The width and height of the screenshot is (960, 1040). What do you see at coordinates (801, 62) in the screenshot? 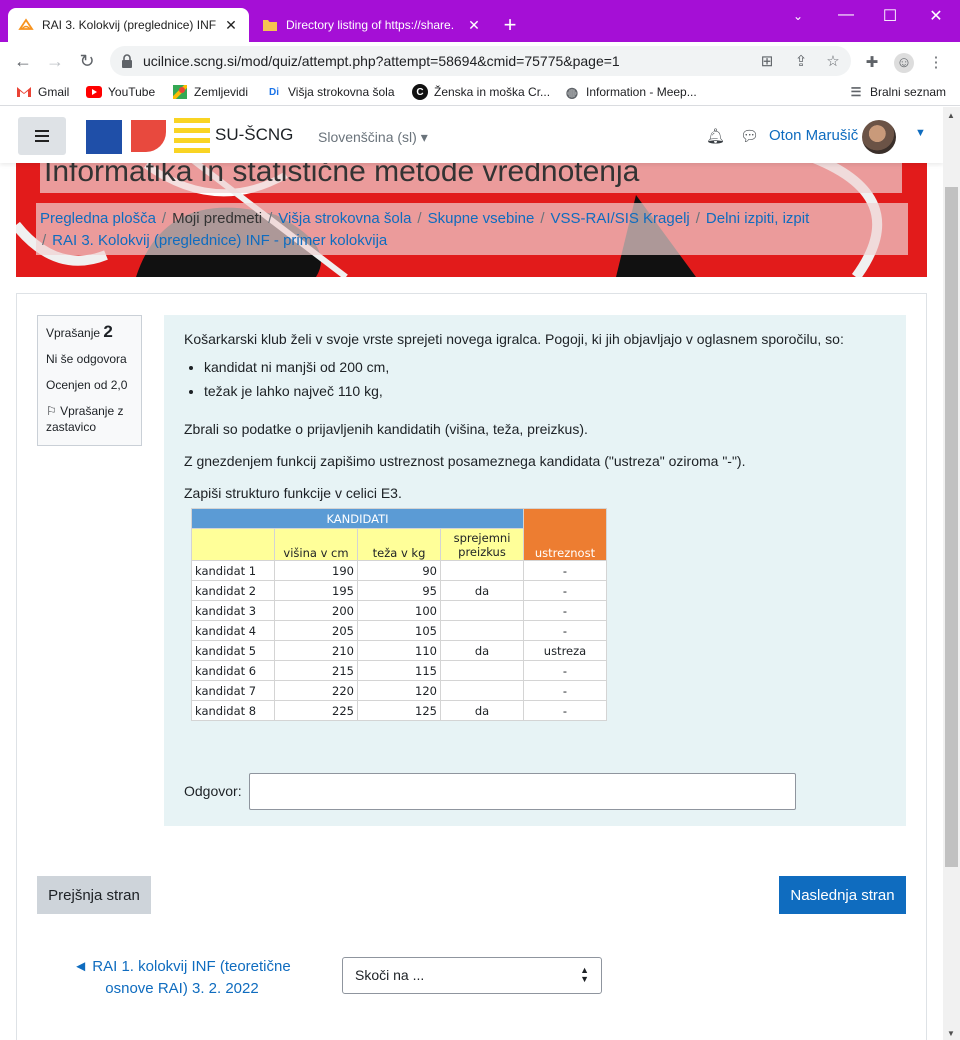
I see `share-icon: ⇪` at bounding box center [801, 62].